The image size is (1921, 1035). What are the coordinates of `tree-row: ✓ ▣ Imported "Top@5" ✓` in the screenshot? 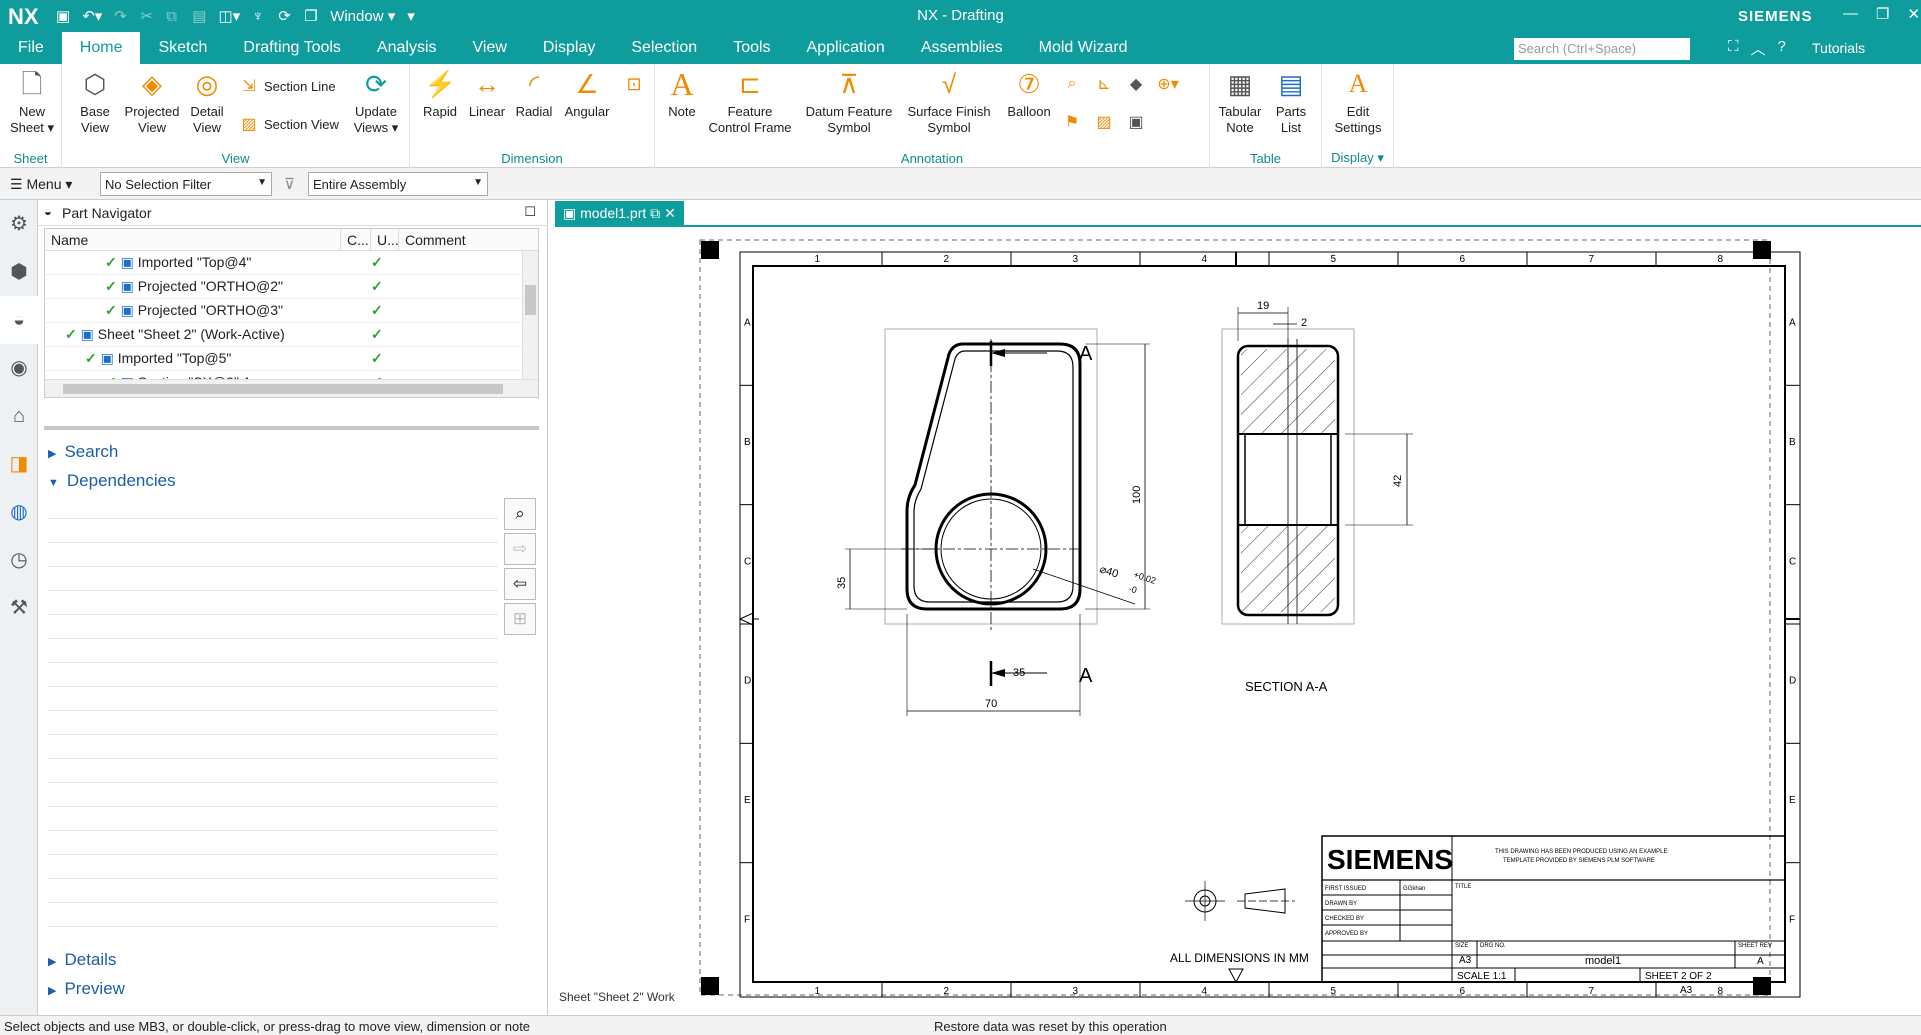 It's located at (291, 359).